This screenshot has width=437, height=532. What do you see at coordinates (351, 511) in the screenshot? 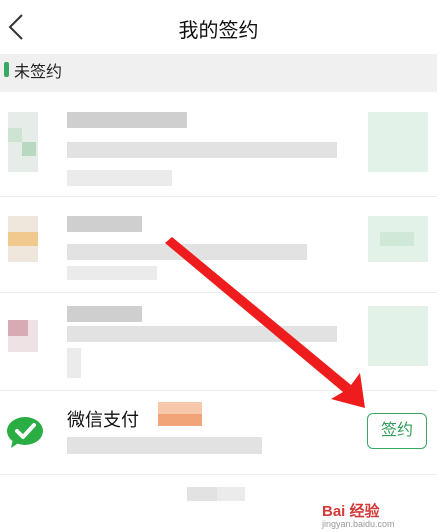
I see `watermark-logo: Bai 经验` at bounding box center [351, 511].